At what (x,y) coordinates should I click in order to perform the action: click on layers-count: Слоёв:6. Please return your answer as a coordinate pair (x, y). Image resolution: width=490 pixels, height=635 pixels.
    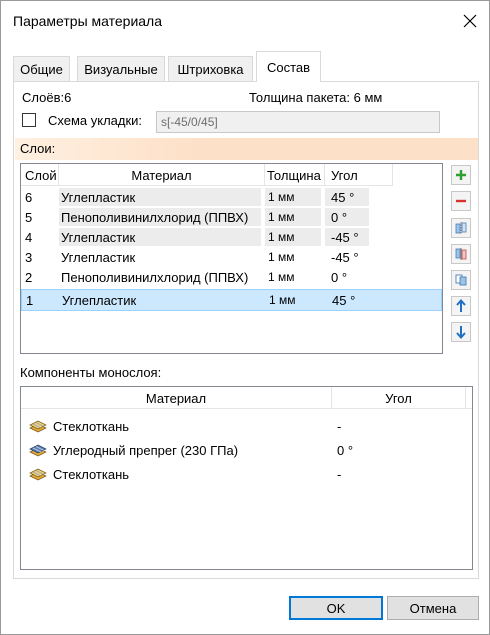
    Looking at the image, I should click on (47, 97).